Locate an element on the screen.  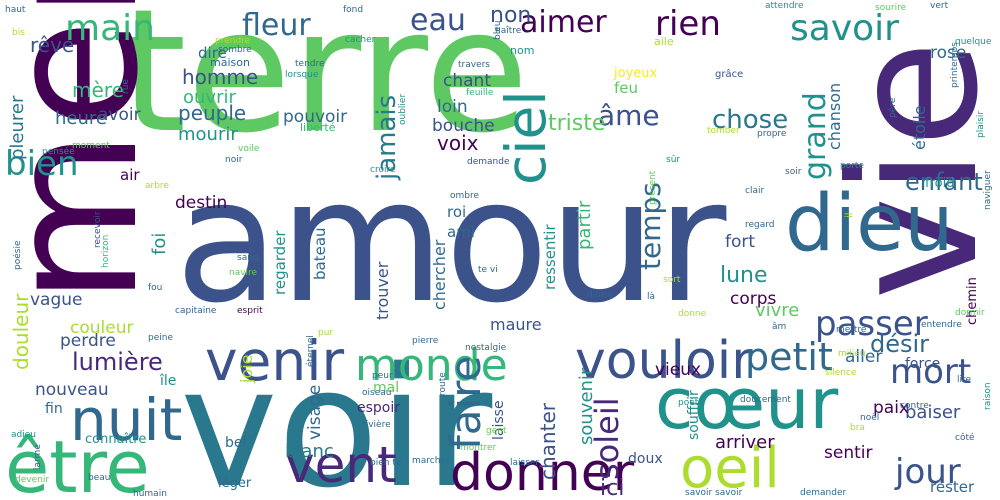
word-chanson: chanson is located at coordinates (834, 116).